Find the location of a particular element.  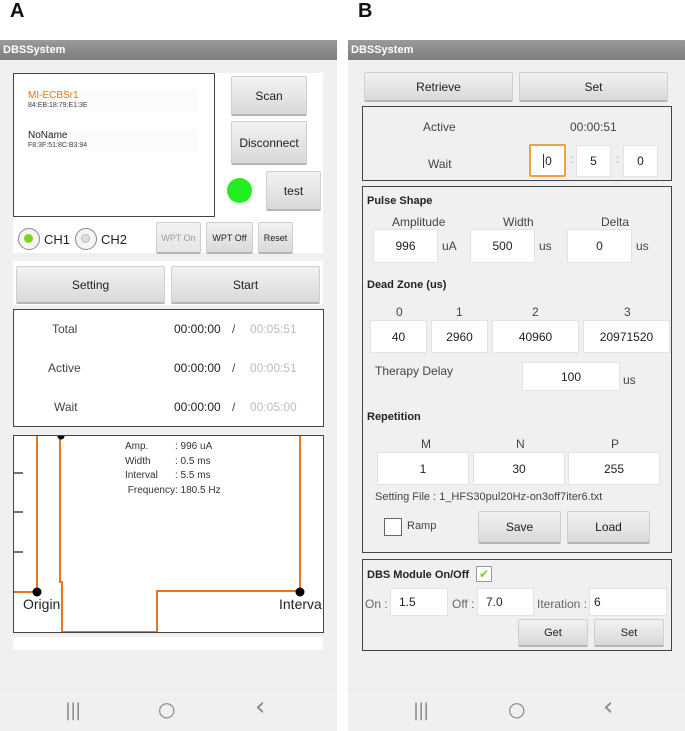

colon: : is located at coordinates (618, 159).